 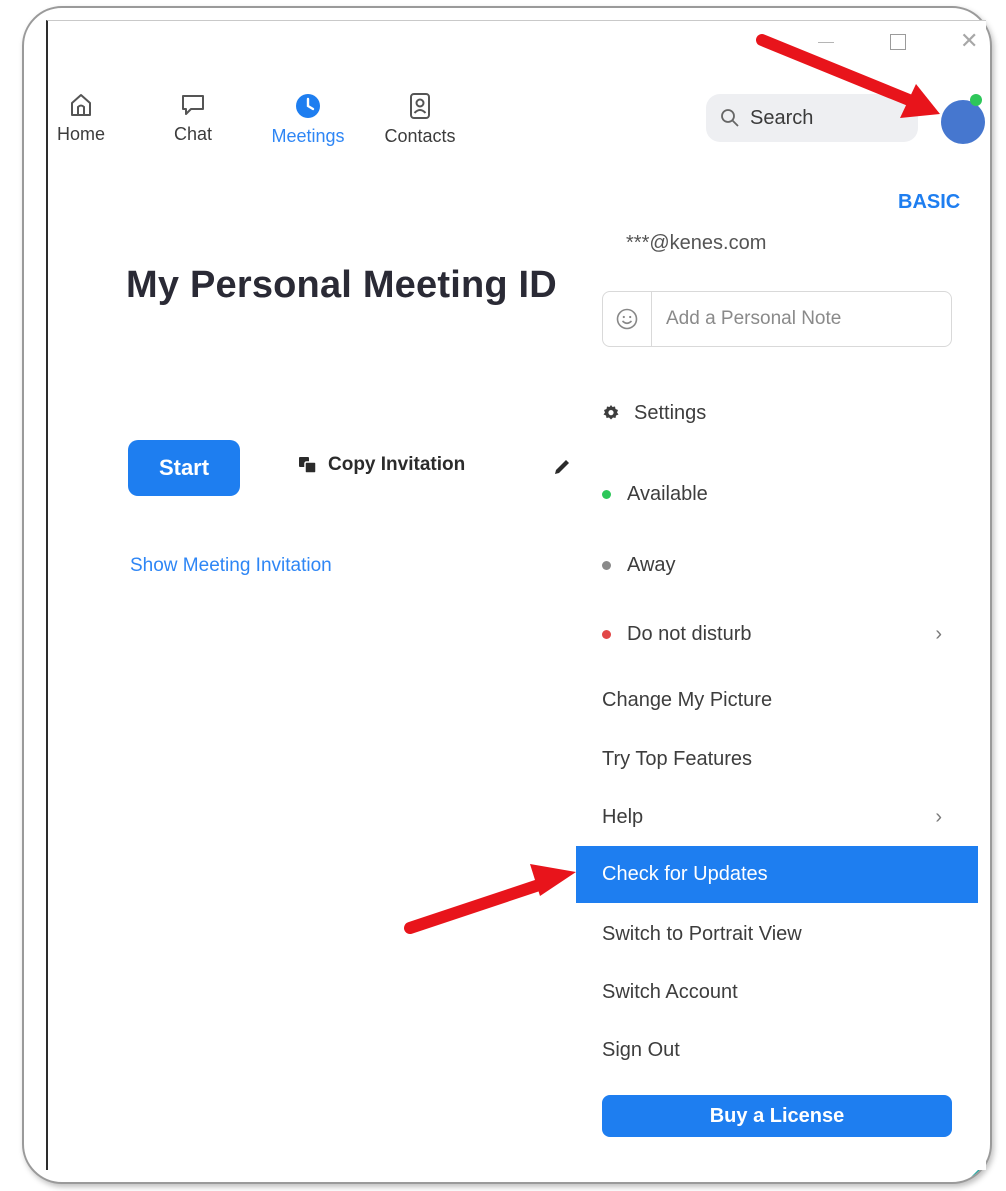 What do you see at coordinates (420, 119) in the screenshot?
I see `nav-contacts: Contacts` at bounding box center [420, 119].